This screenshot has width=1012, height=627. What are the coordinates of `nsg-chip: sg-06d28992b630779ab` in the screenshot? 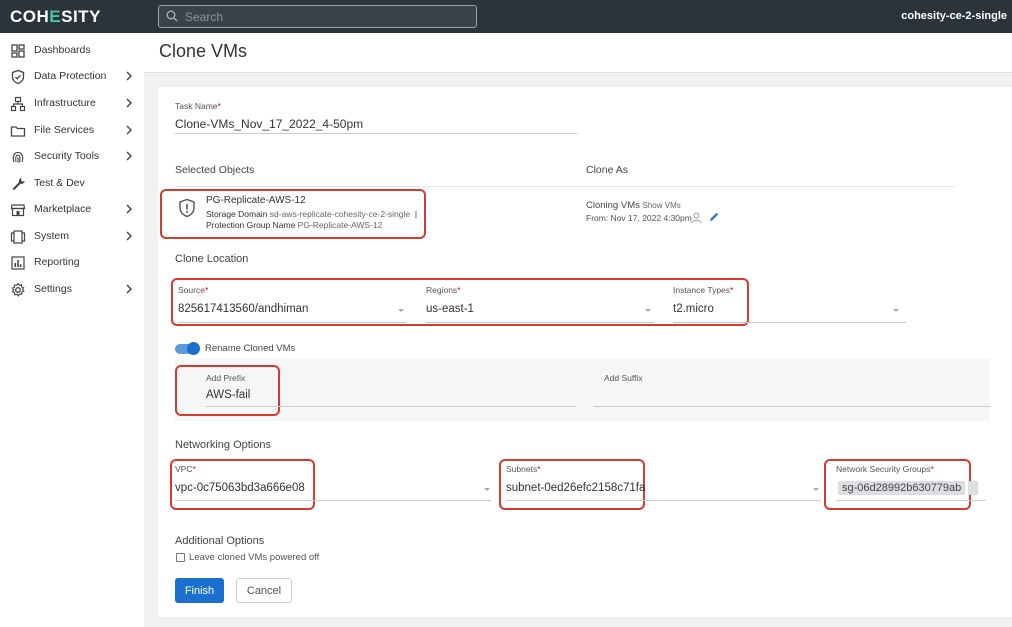 It's located at (902, 488).